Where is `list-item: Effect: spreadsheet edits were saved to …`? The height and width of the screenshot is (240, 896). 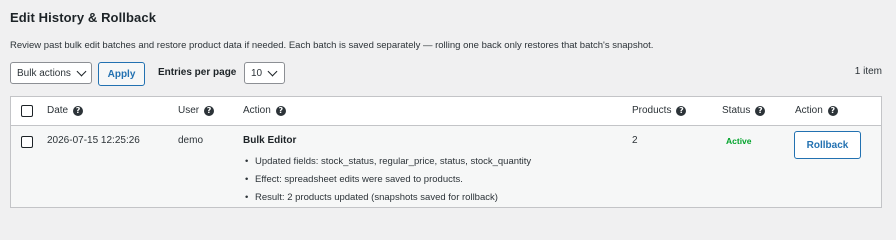 list-item: Effect: spreadsheet edits were saved to … is located at coordinates (387, 180).